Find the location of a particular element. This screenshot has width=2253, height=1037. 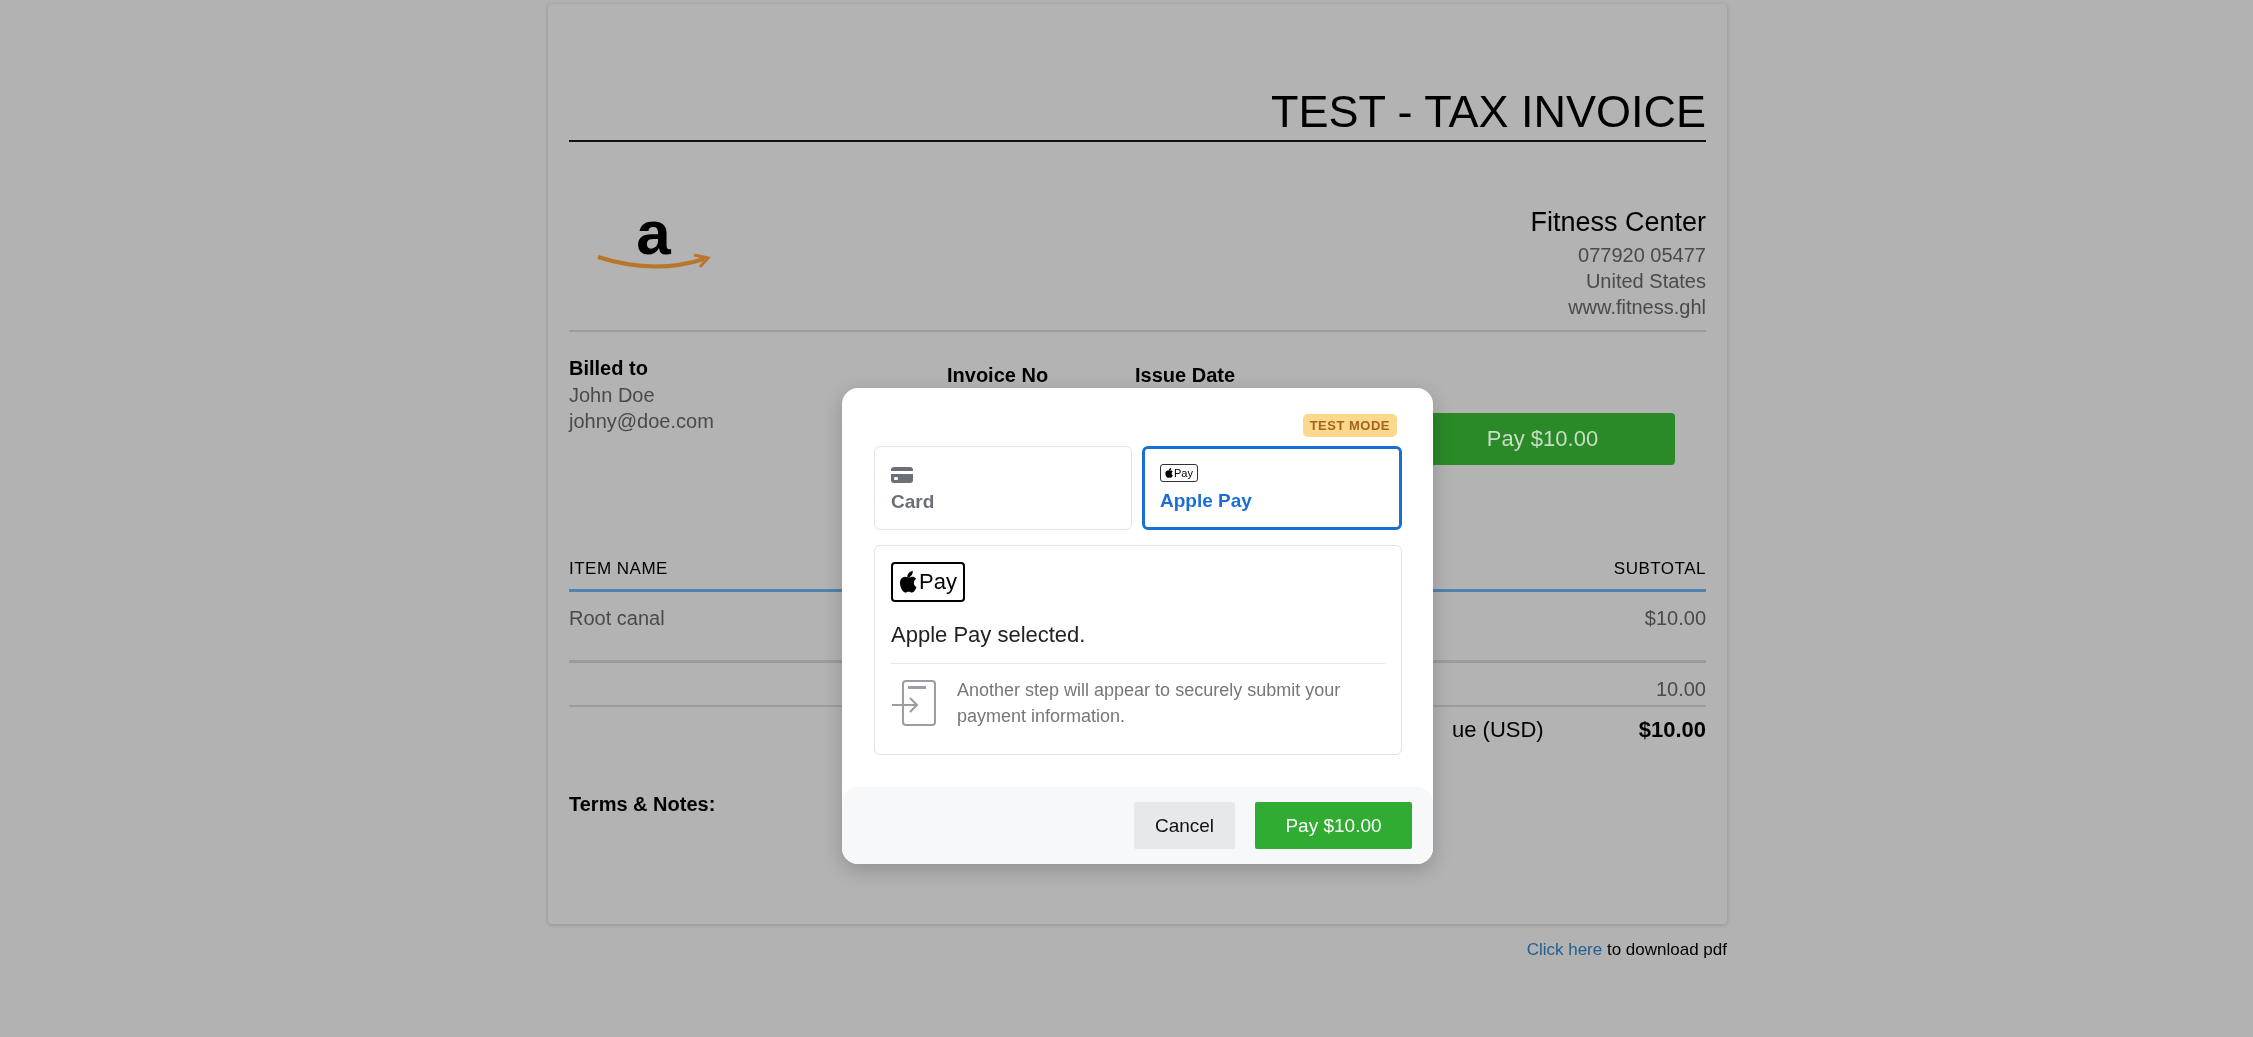

billed-to-detail: John Doe is located at coordinates (612, 395).